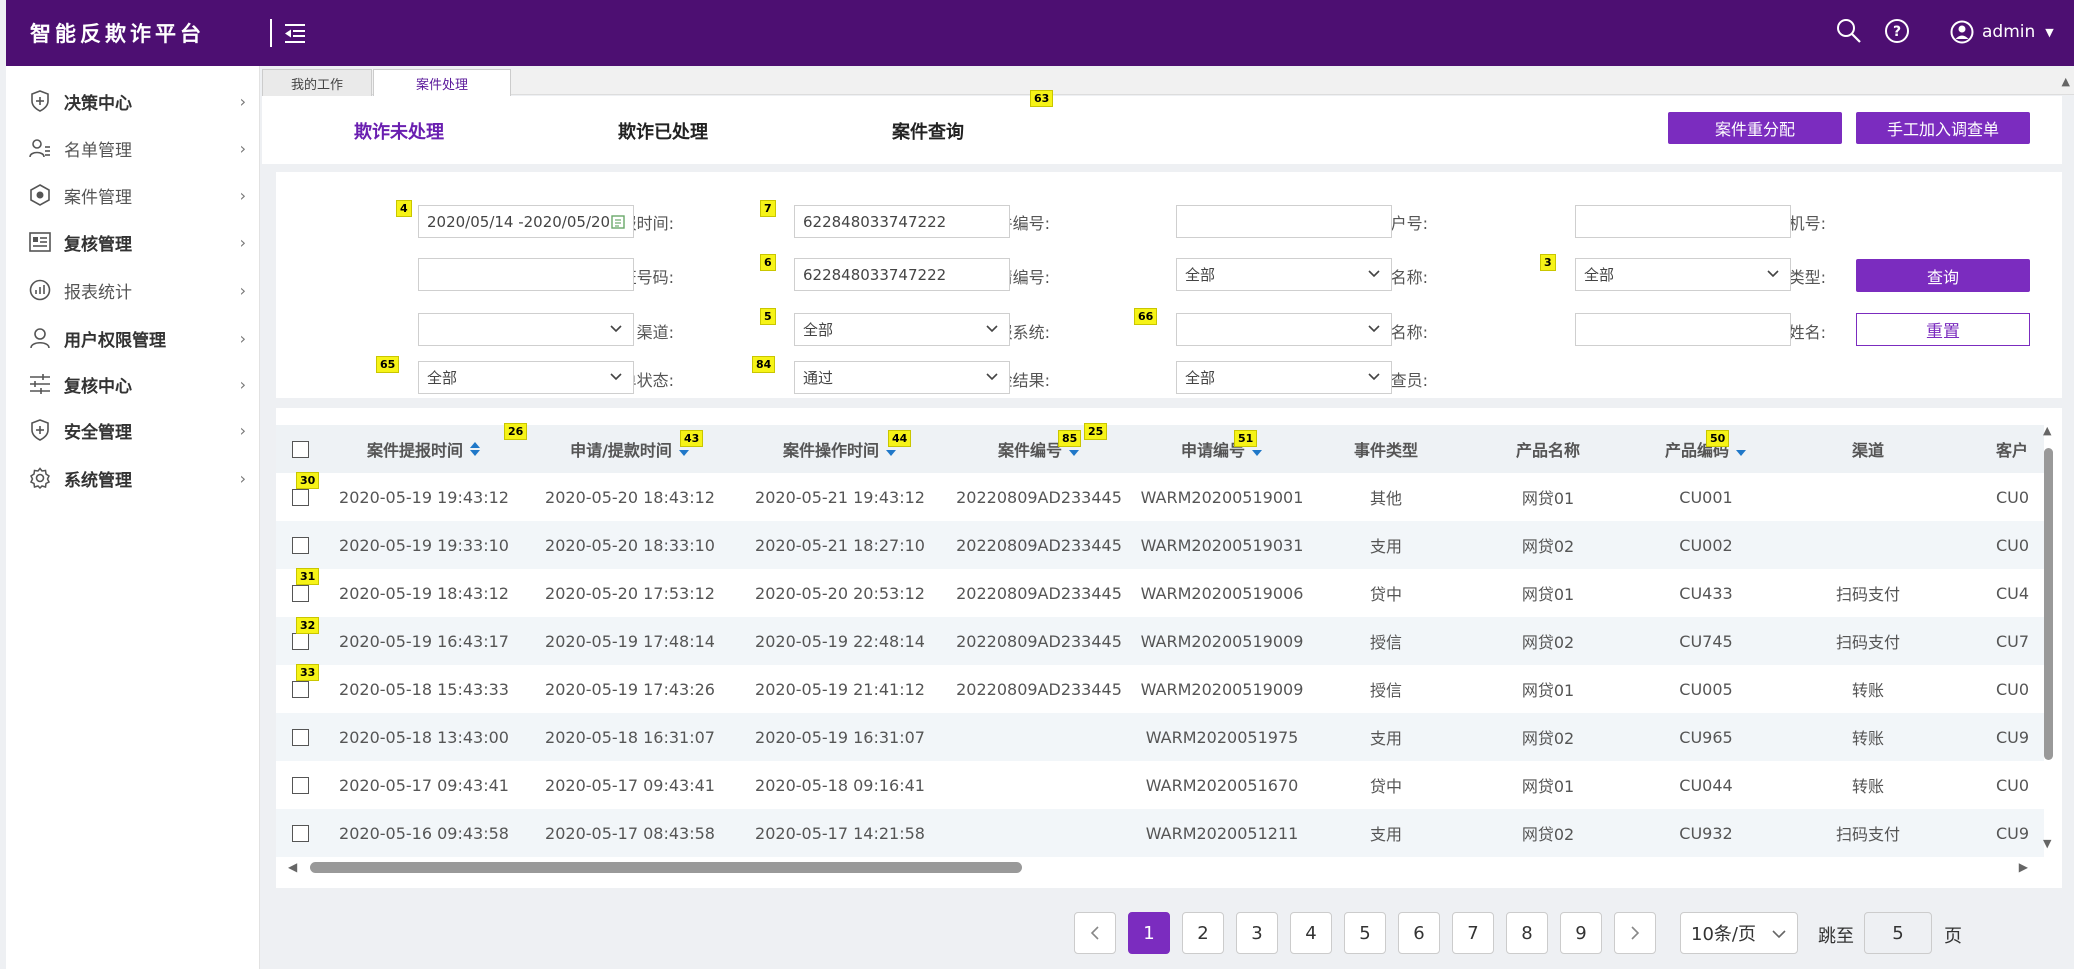  I want to click on product-name-select: 全部, so click(1284, 274).